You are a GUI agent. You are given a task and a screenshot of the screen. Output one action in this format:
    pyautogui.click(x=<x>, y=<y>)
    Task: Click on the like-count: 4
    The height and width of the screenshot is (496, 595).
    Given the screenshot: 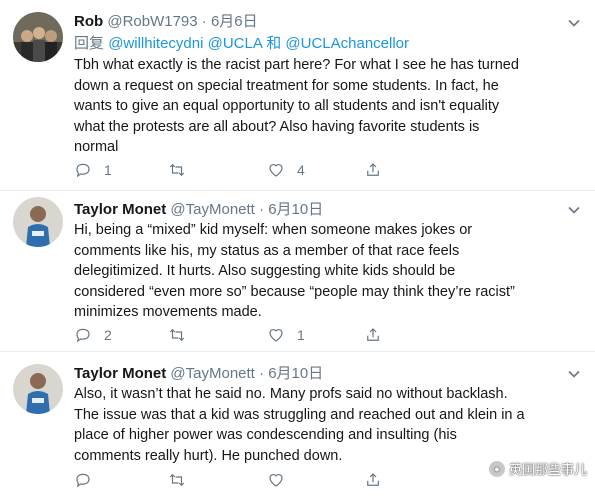 What is the action you would take?
    pyautogui.click(x=301, y=170)
    